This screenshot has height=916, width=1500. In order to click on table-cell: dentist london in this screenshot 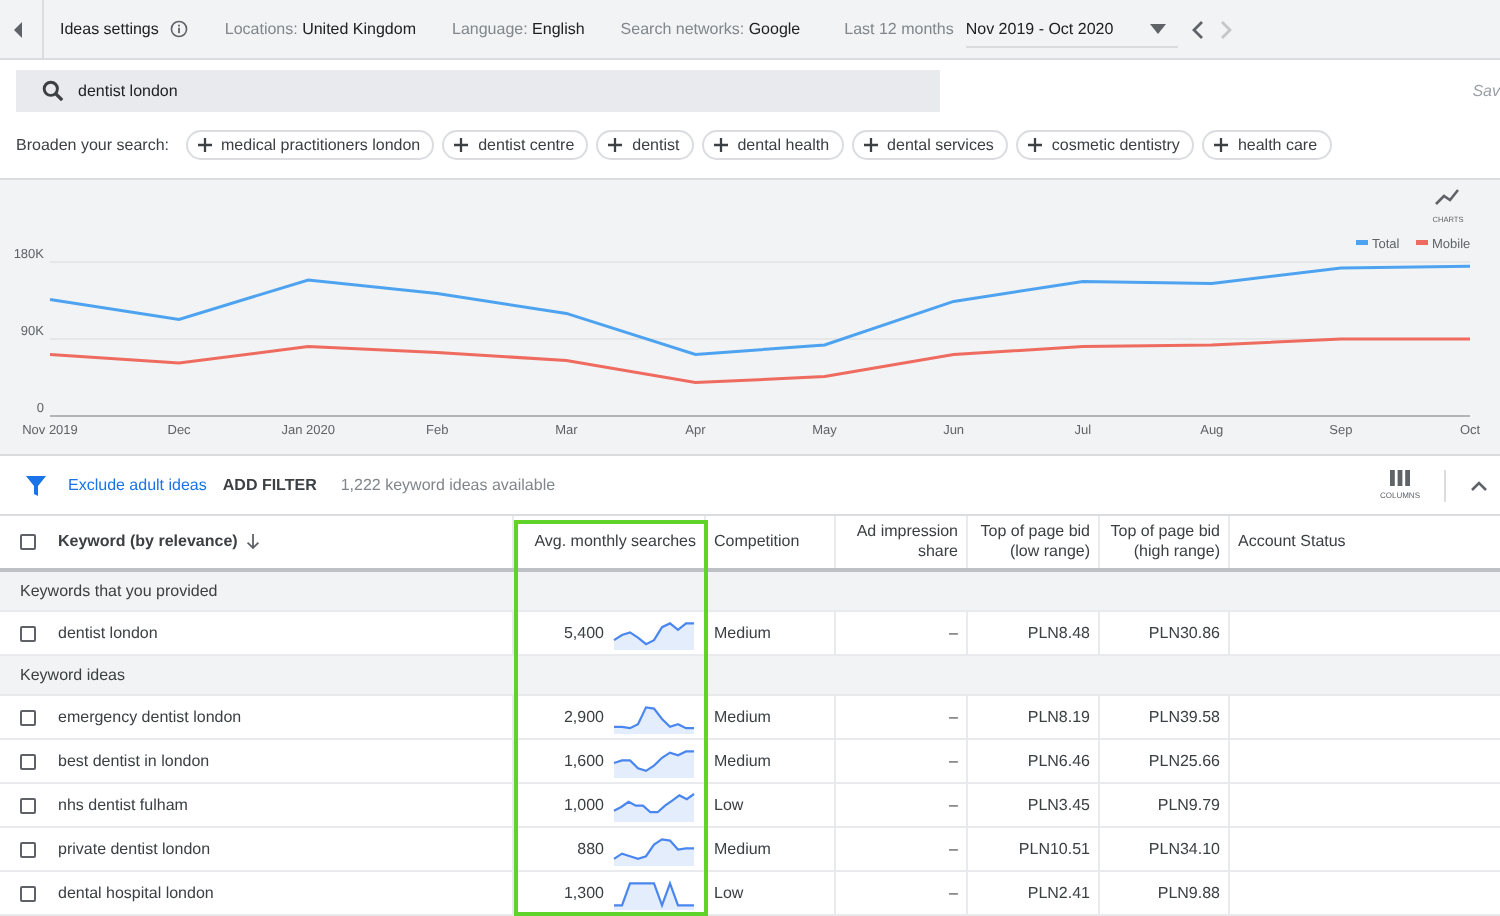, I will do `click(108, 633)`.